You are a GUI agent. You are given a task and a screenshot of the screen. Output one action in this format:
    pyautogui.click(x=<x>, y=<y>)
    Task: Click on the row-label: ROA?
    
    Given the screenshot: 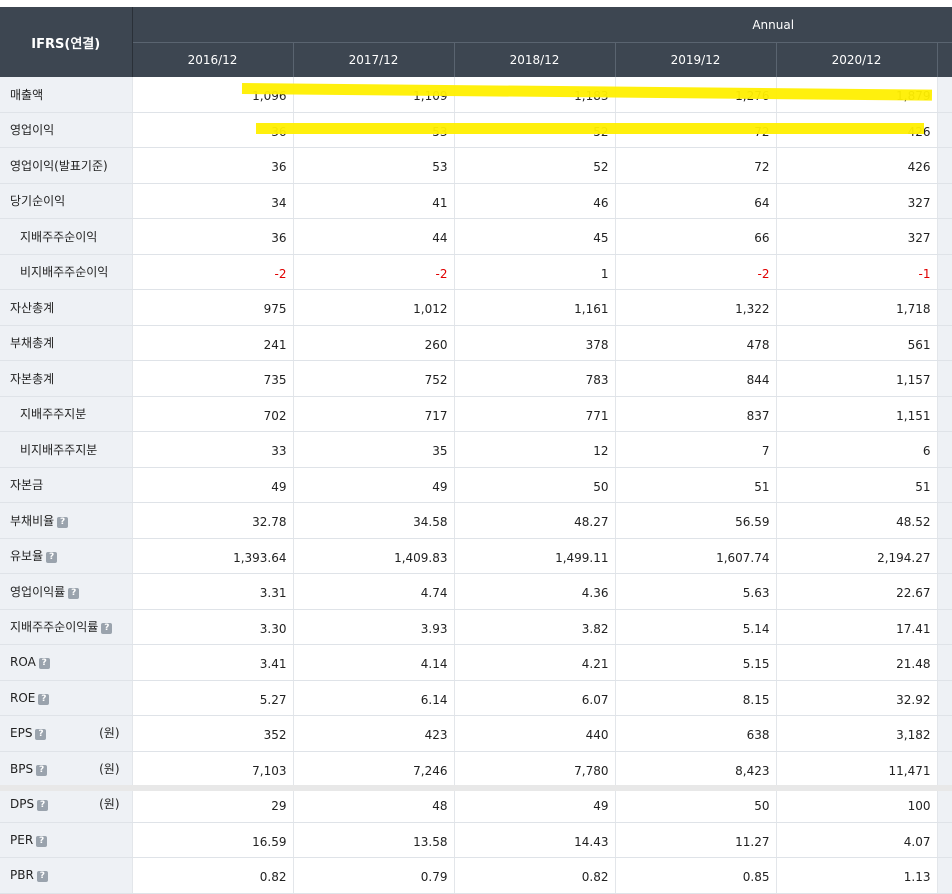 What is the action you would take?
    pyautogui.click(x=66, y=662)
    